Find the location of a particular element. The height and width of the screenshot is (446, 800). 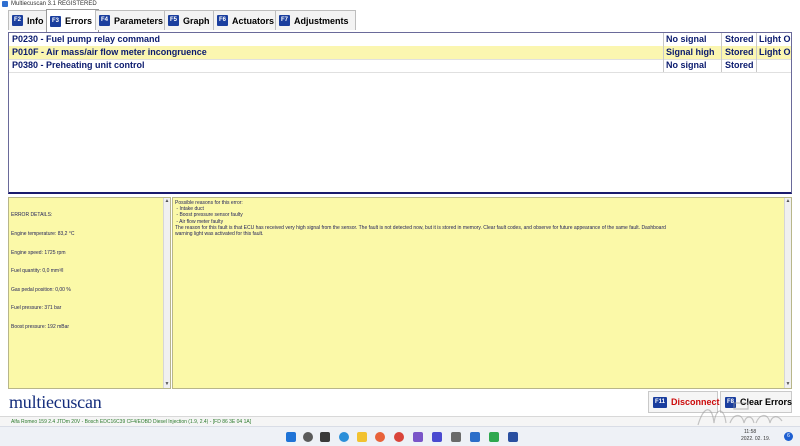

error-code: P0380 - Preheating unit control is located at coordinates (78, 65).